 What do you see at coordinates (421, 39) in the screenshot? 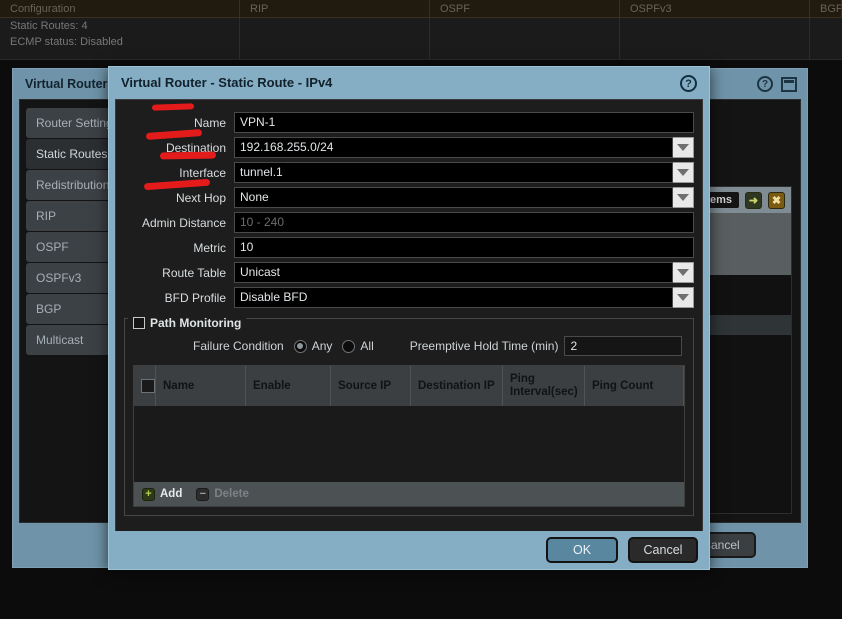
I see `background-summary-row: Static Routes: 4 ECMP status: Disabled` at bounding box center [421, 39].